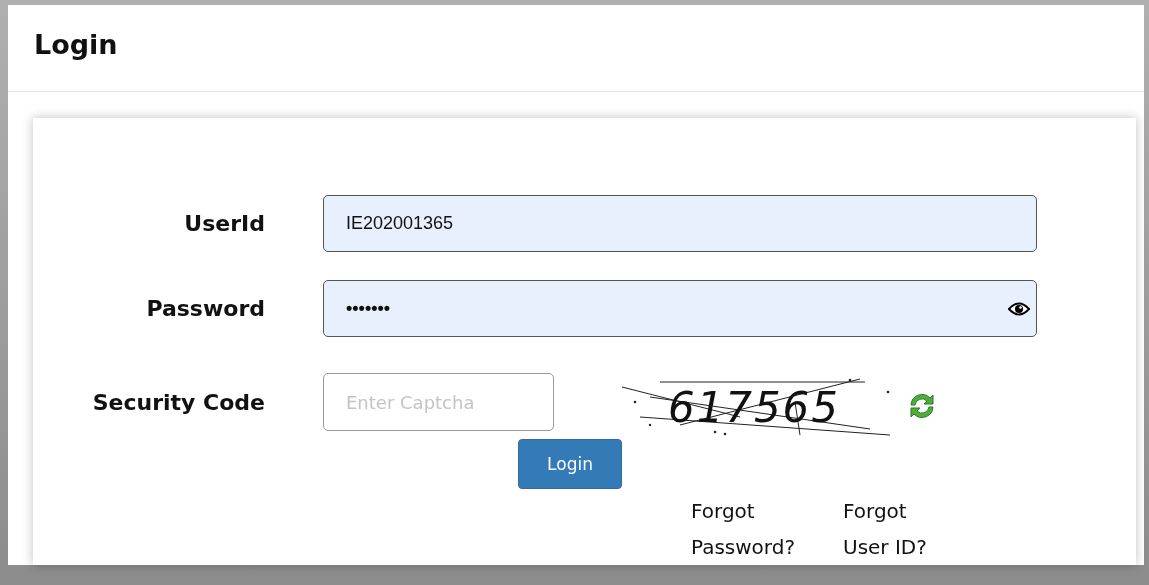 The image size is (1149, 585). I want to click on field-label: Security Code, so click(178, 402).